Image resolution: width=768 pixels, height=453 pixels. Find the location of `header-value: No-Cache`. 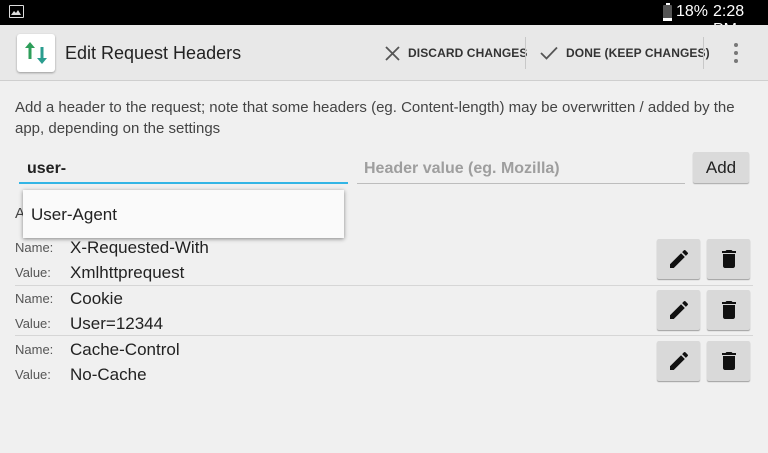

header-value: No-Cache is located at coordinates (108, 374).